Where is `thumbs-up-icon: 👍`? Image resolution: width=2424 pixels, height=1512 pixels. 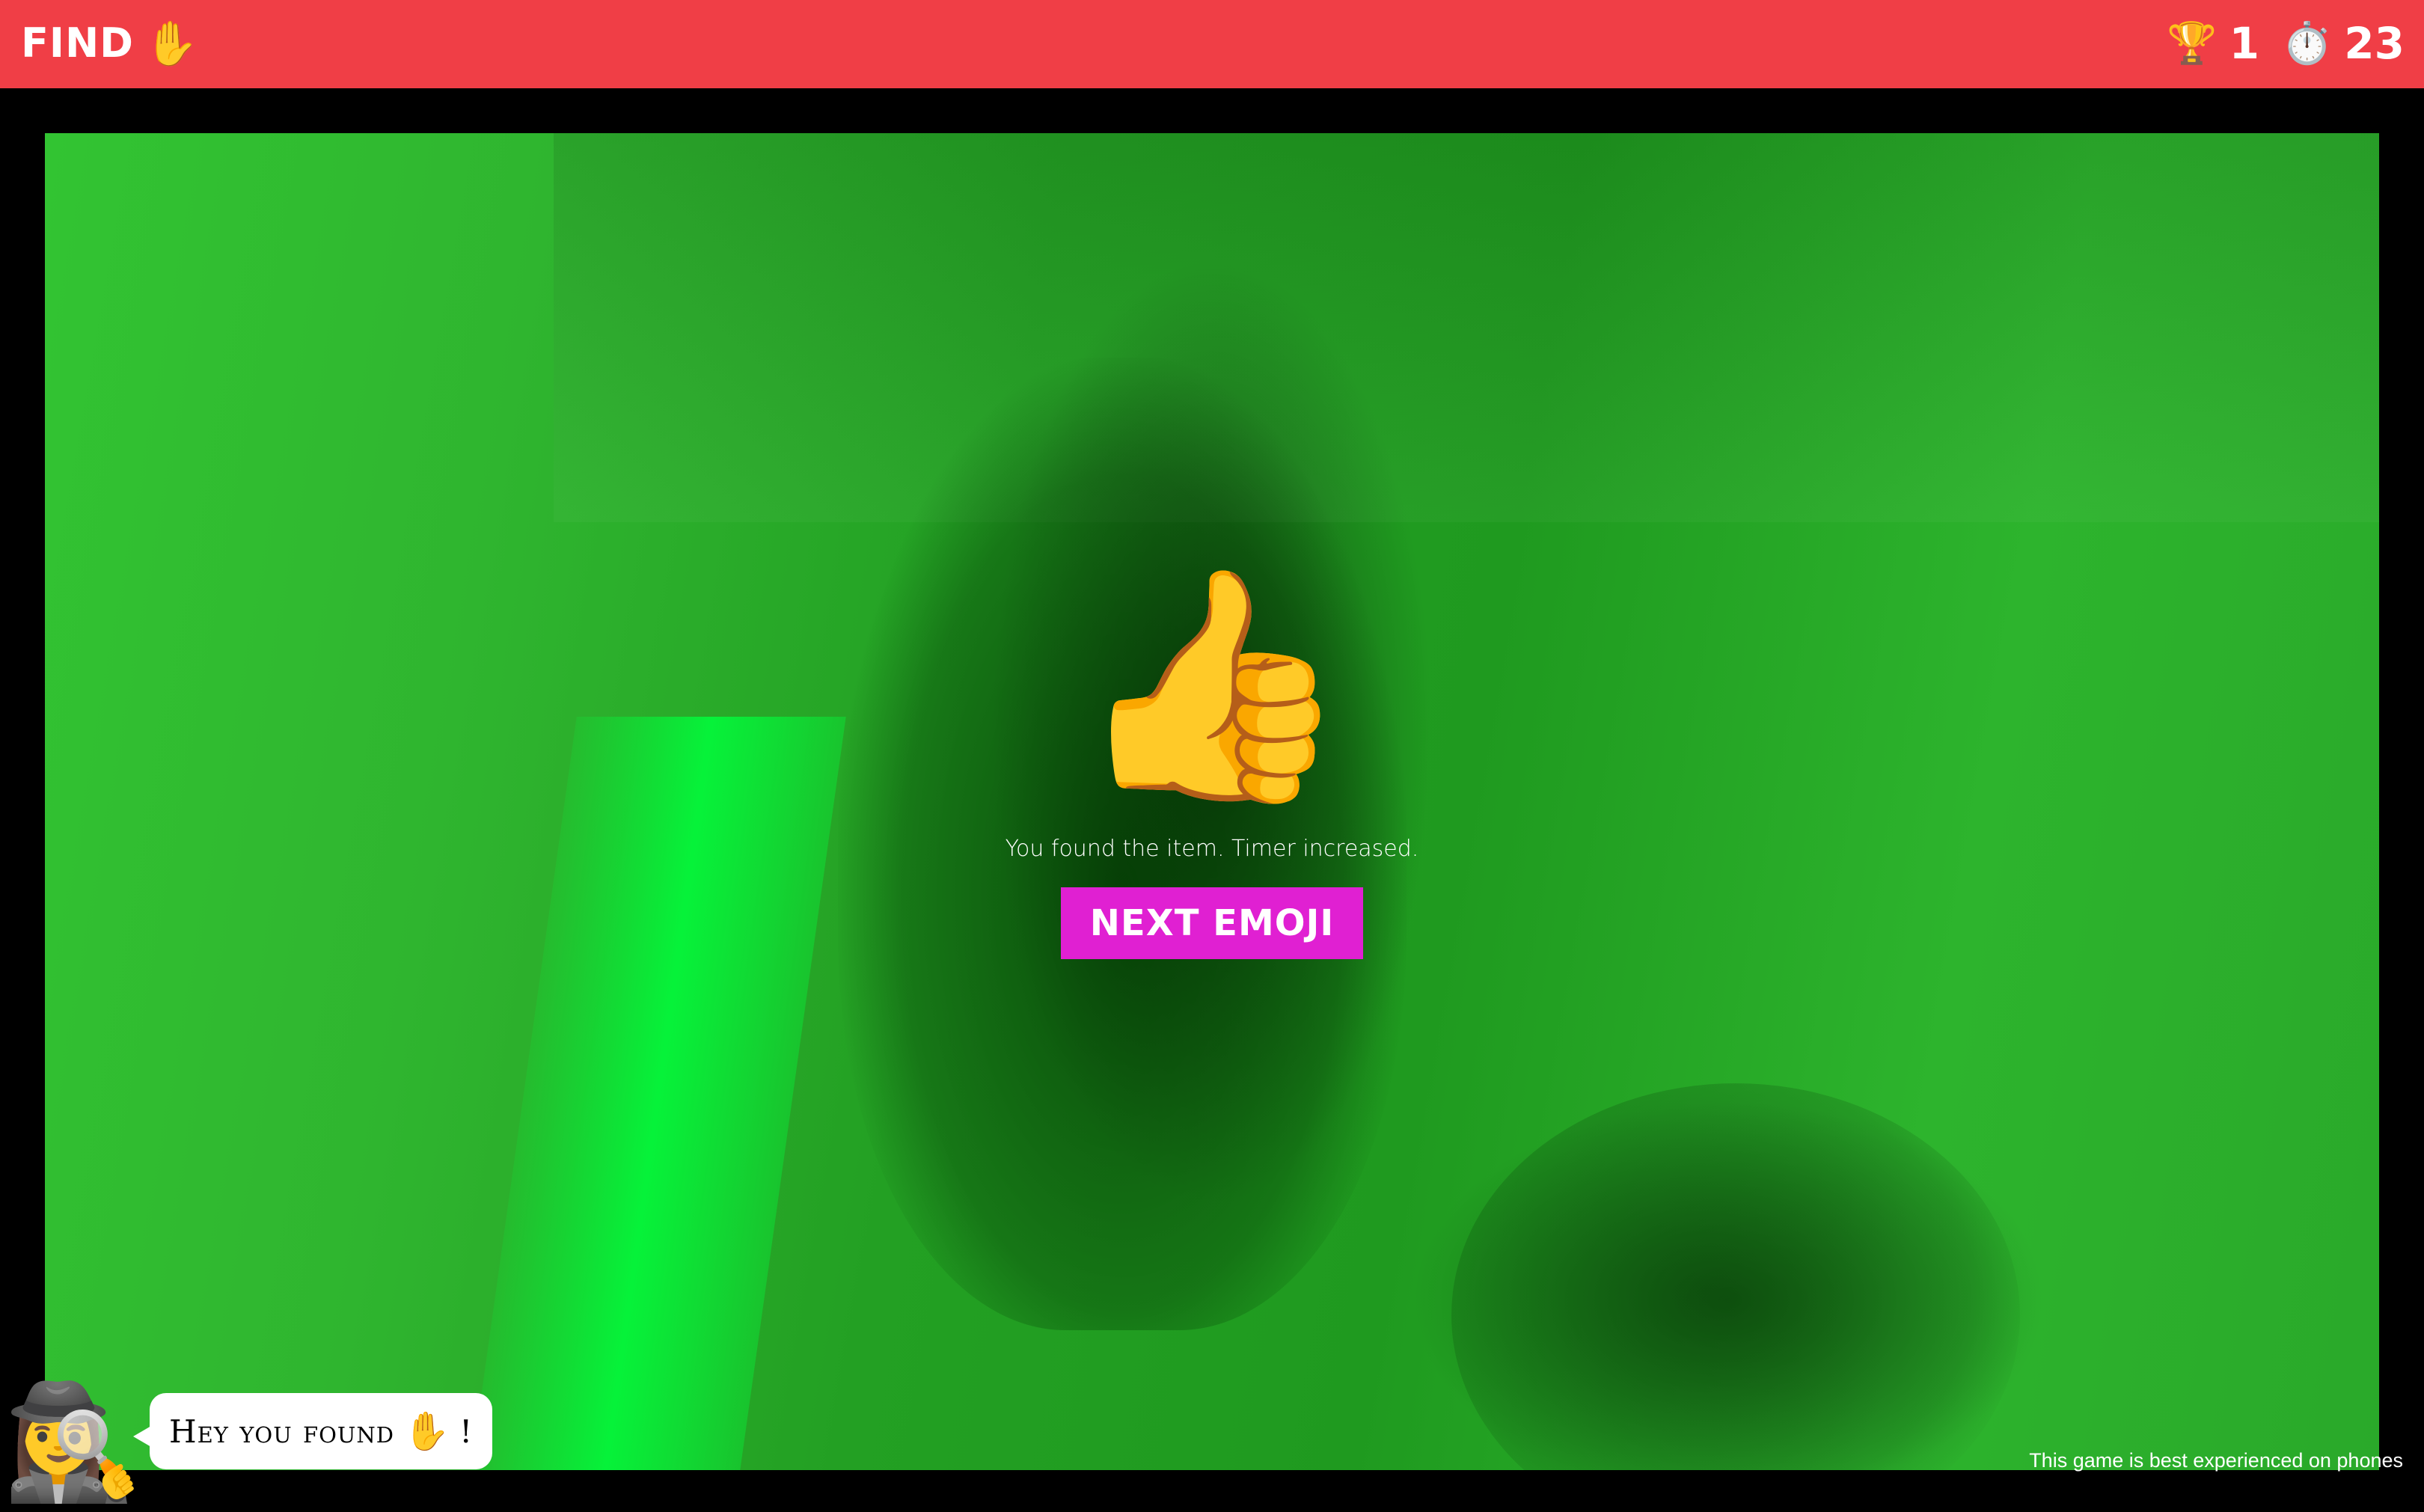 thumbs-up-icon: 👍 is located at coordinates (1212, 684).